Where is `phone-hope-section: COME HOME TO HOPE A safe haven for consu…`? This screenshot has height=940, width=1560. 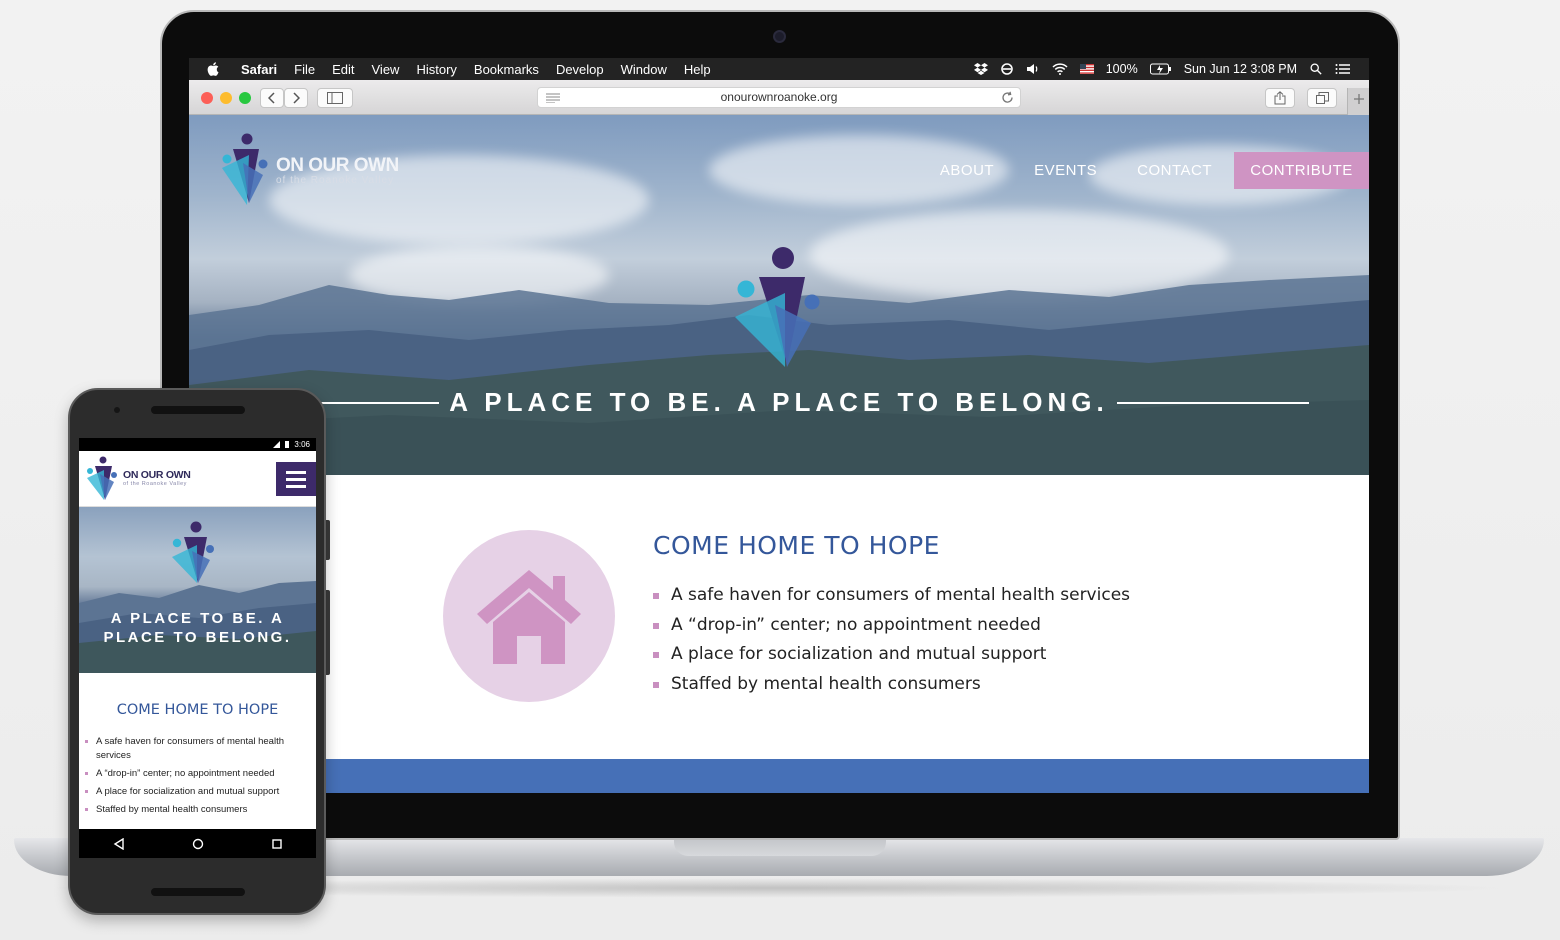 phone-hope-section: COME HOME TO HOPE A safe haven for consu… is located at coordinates (197, 748).